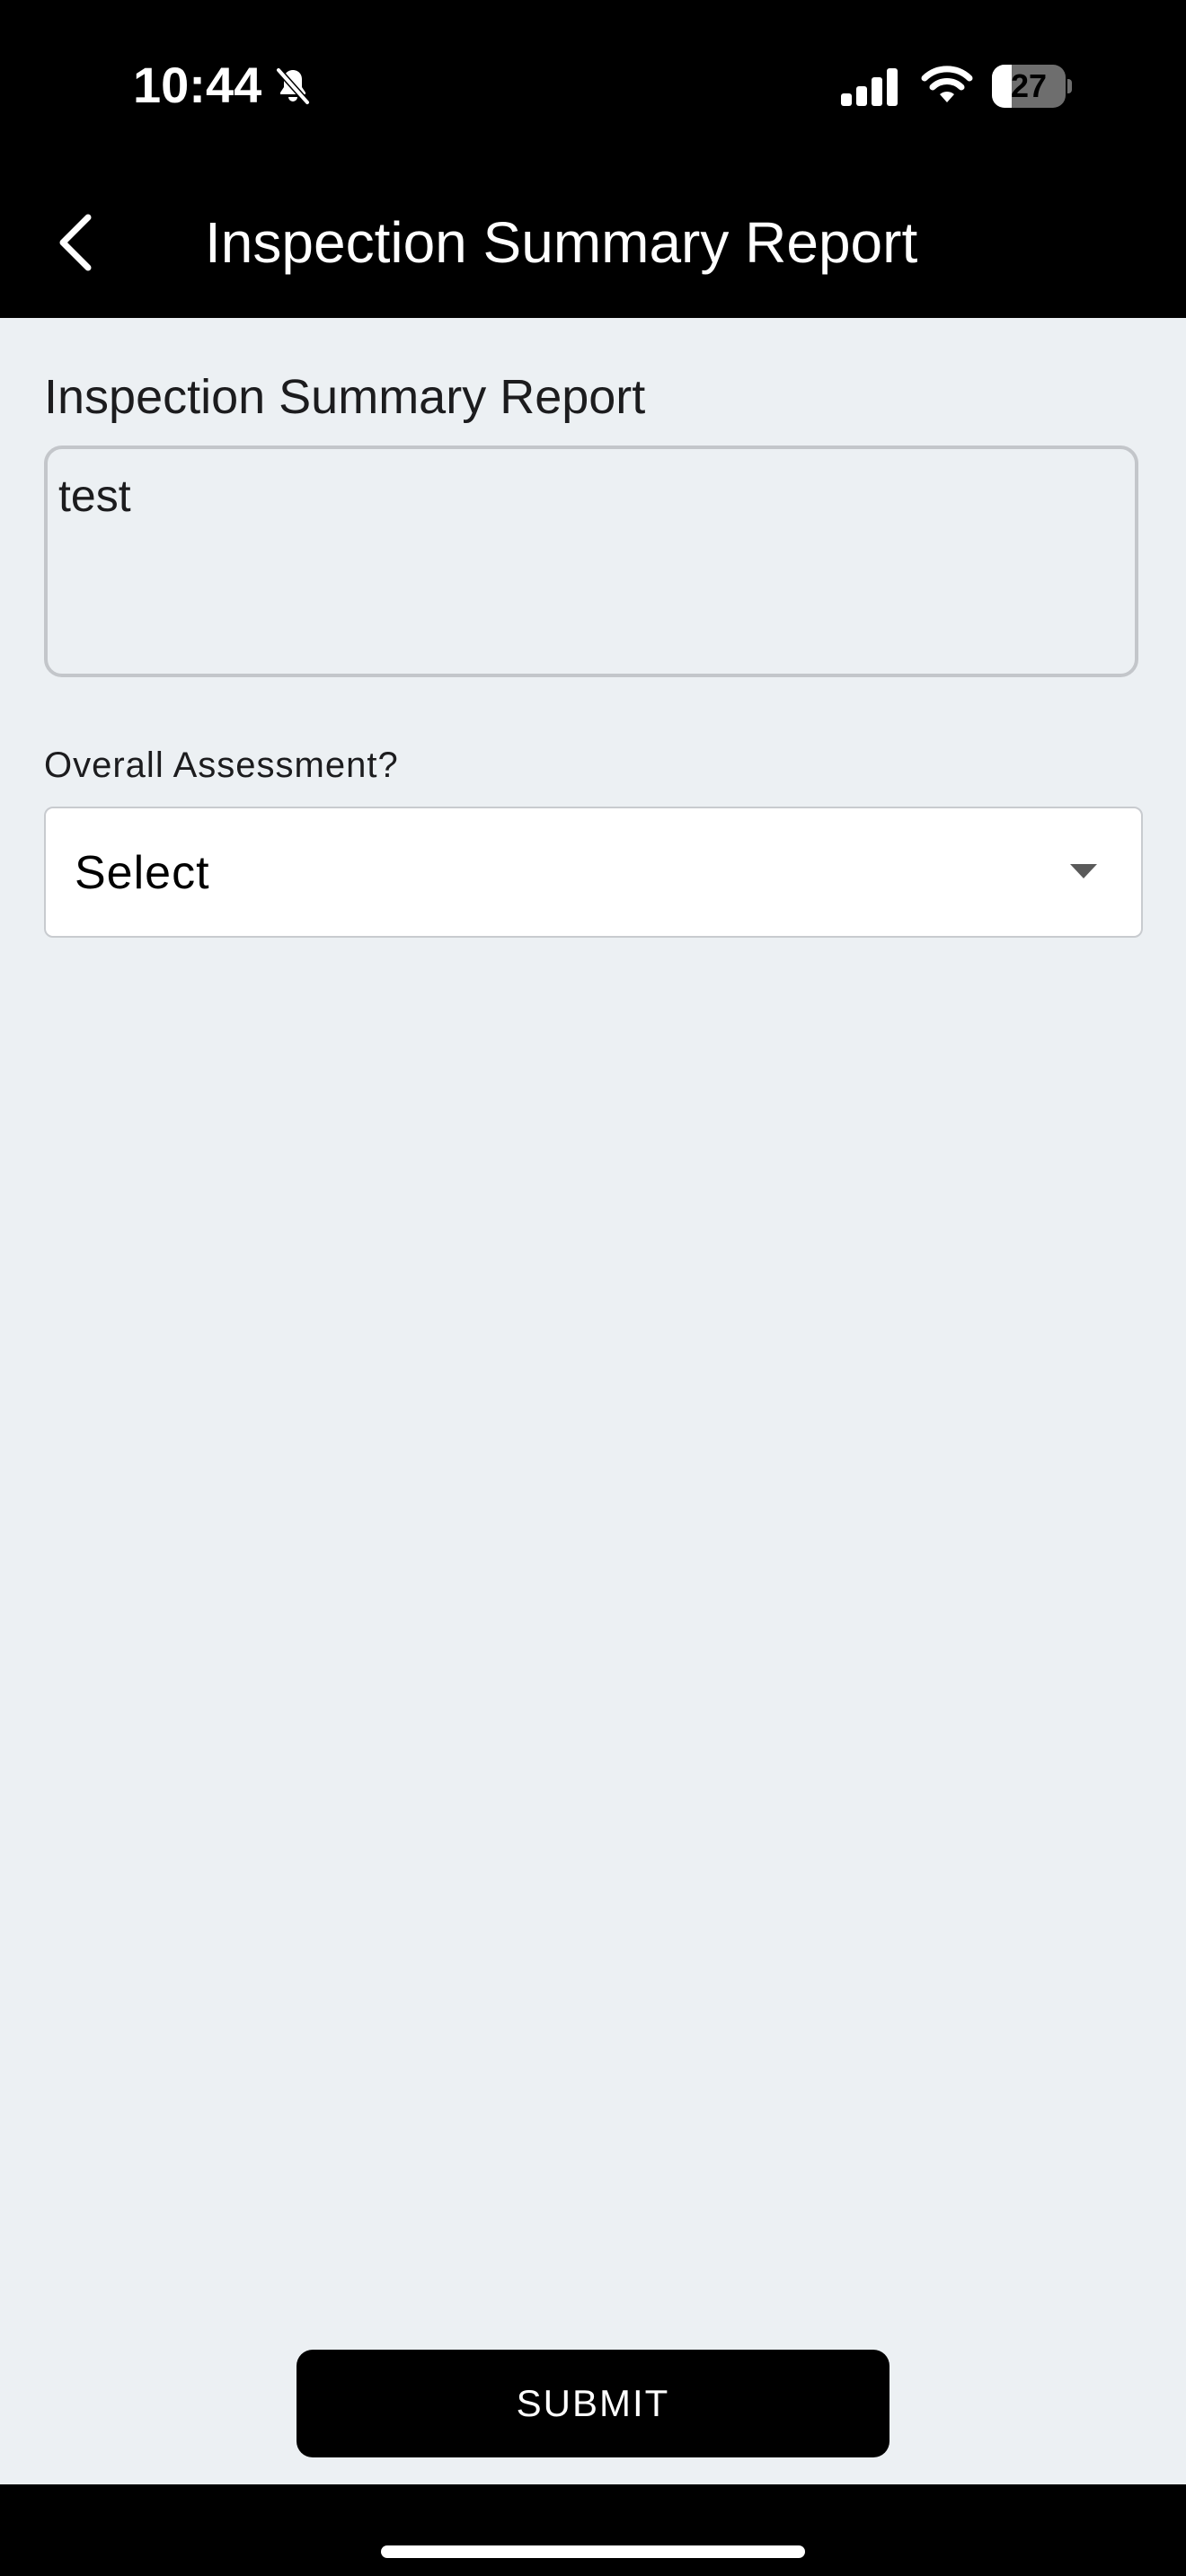  I want to click on assessment-selected-value: Select, so click(142, 873).